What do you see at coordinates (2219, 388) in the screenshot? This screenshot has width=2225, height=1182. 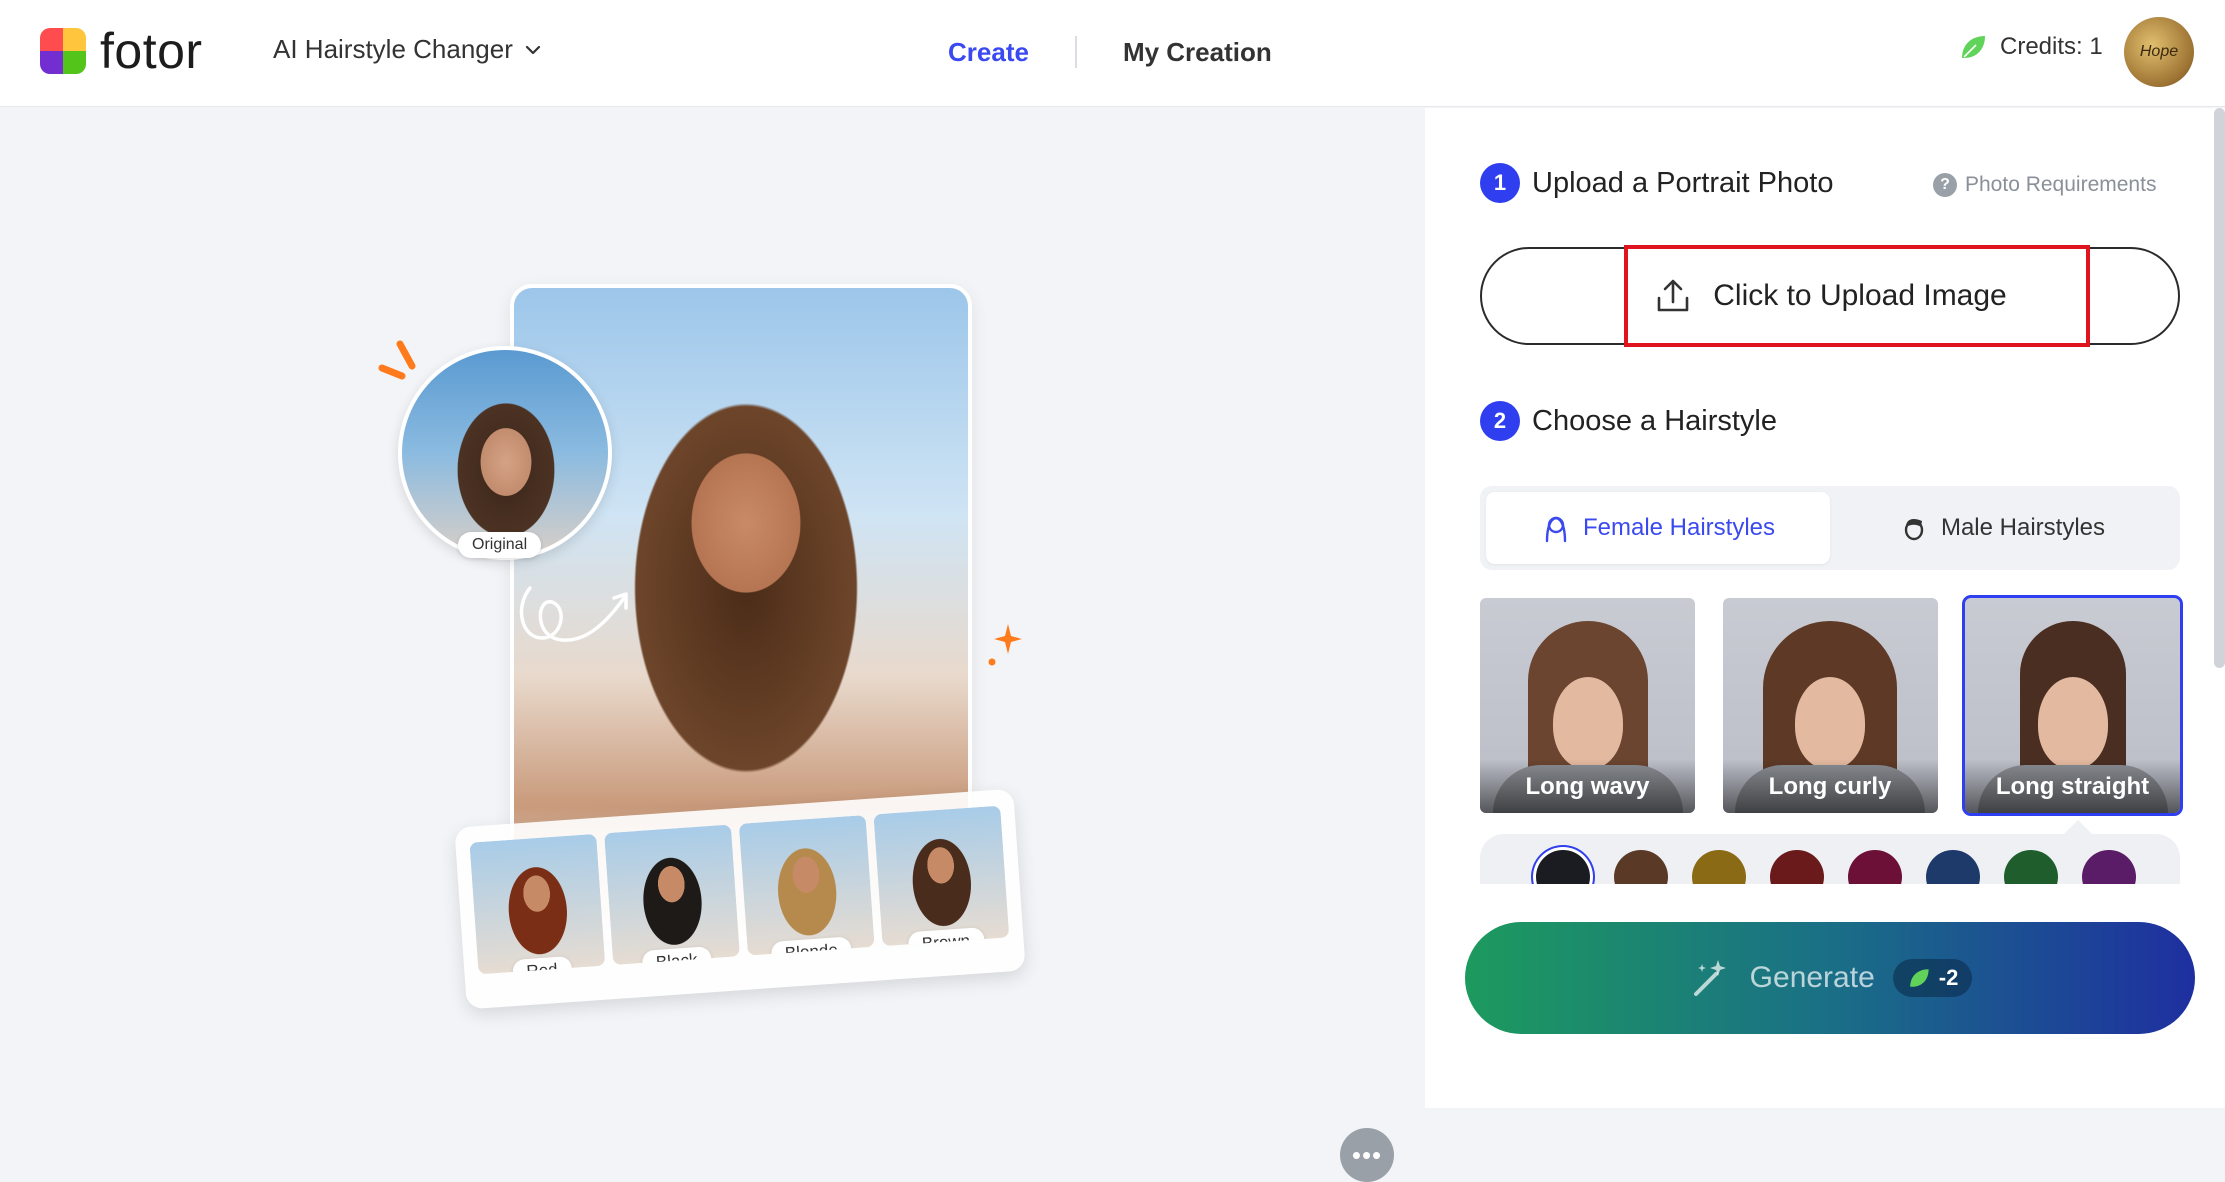 I see `panel-scrollbar` at bounding box center [2219, 388].